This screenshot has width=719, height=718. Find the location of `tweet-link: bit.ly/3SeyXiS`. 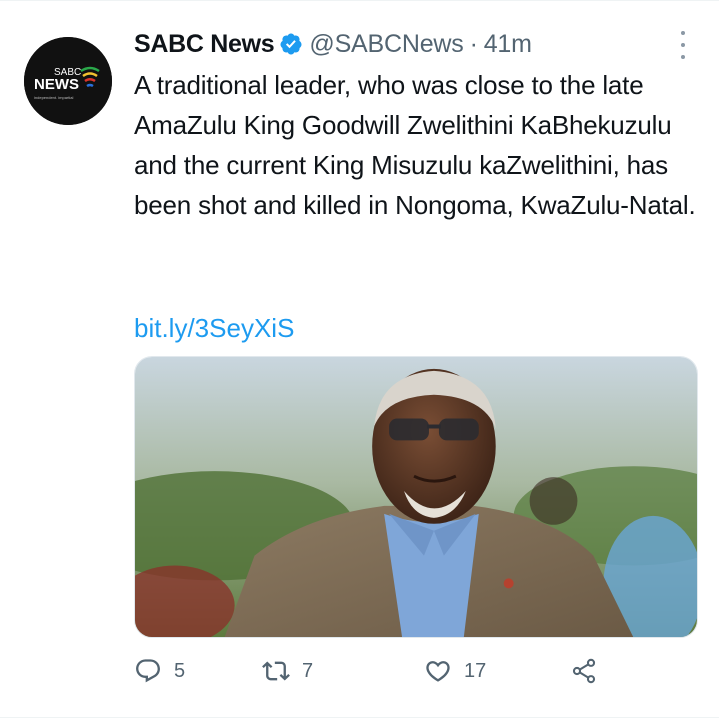

tweet-link: bit.ly/3SeyXiS is located at coordinates (214, 328).